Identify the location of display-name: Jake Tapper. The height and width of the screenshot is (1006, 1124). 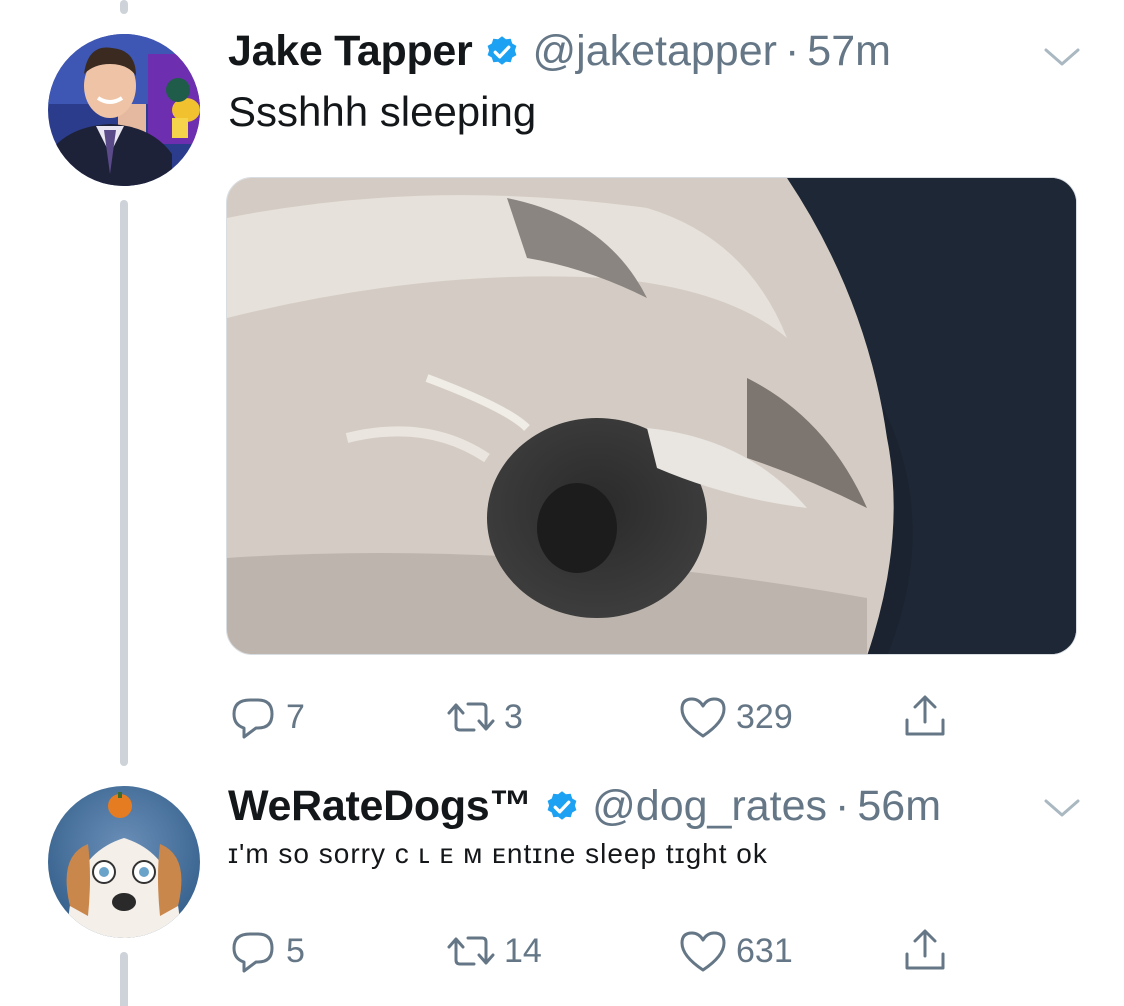
(350, 51).